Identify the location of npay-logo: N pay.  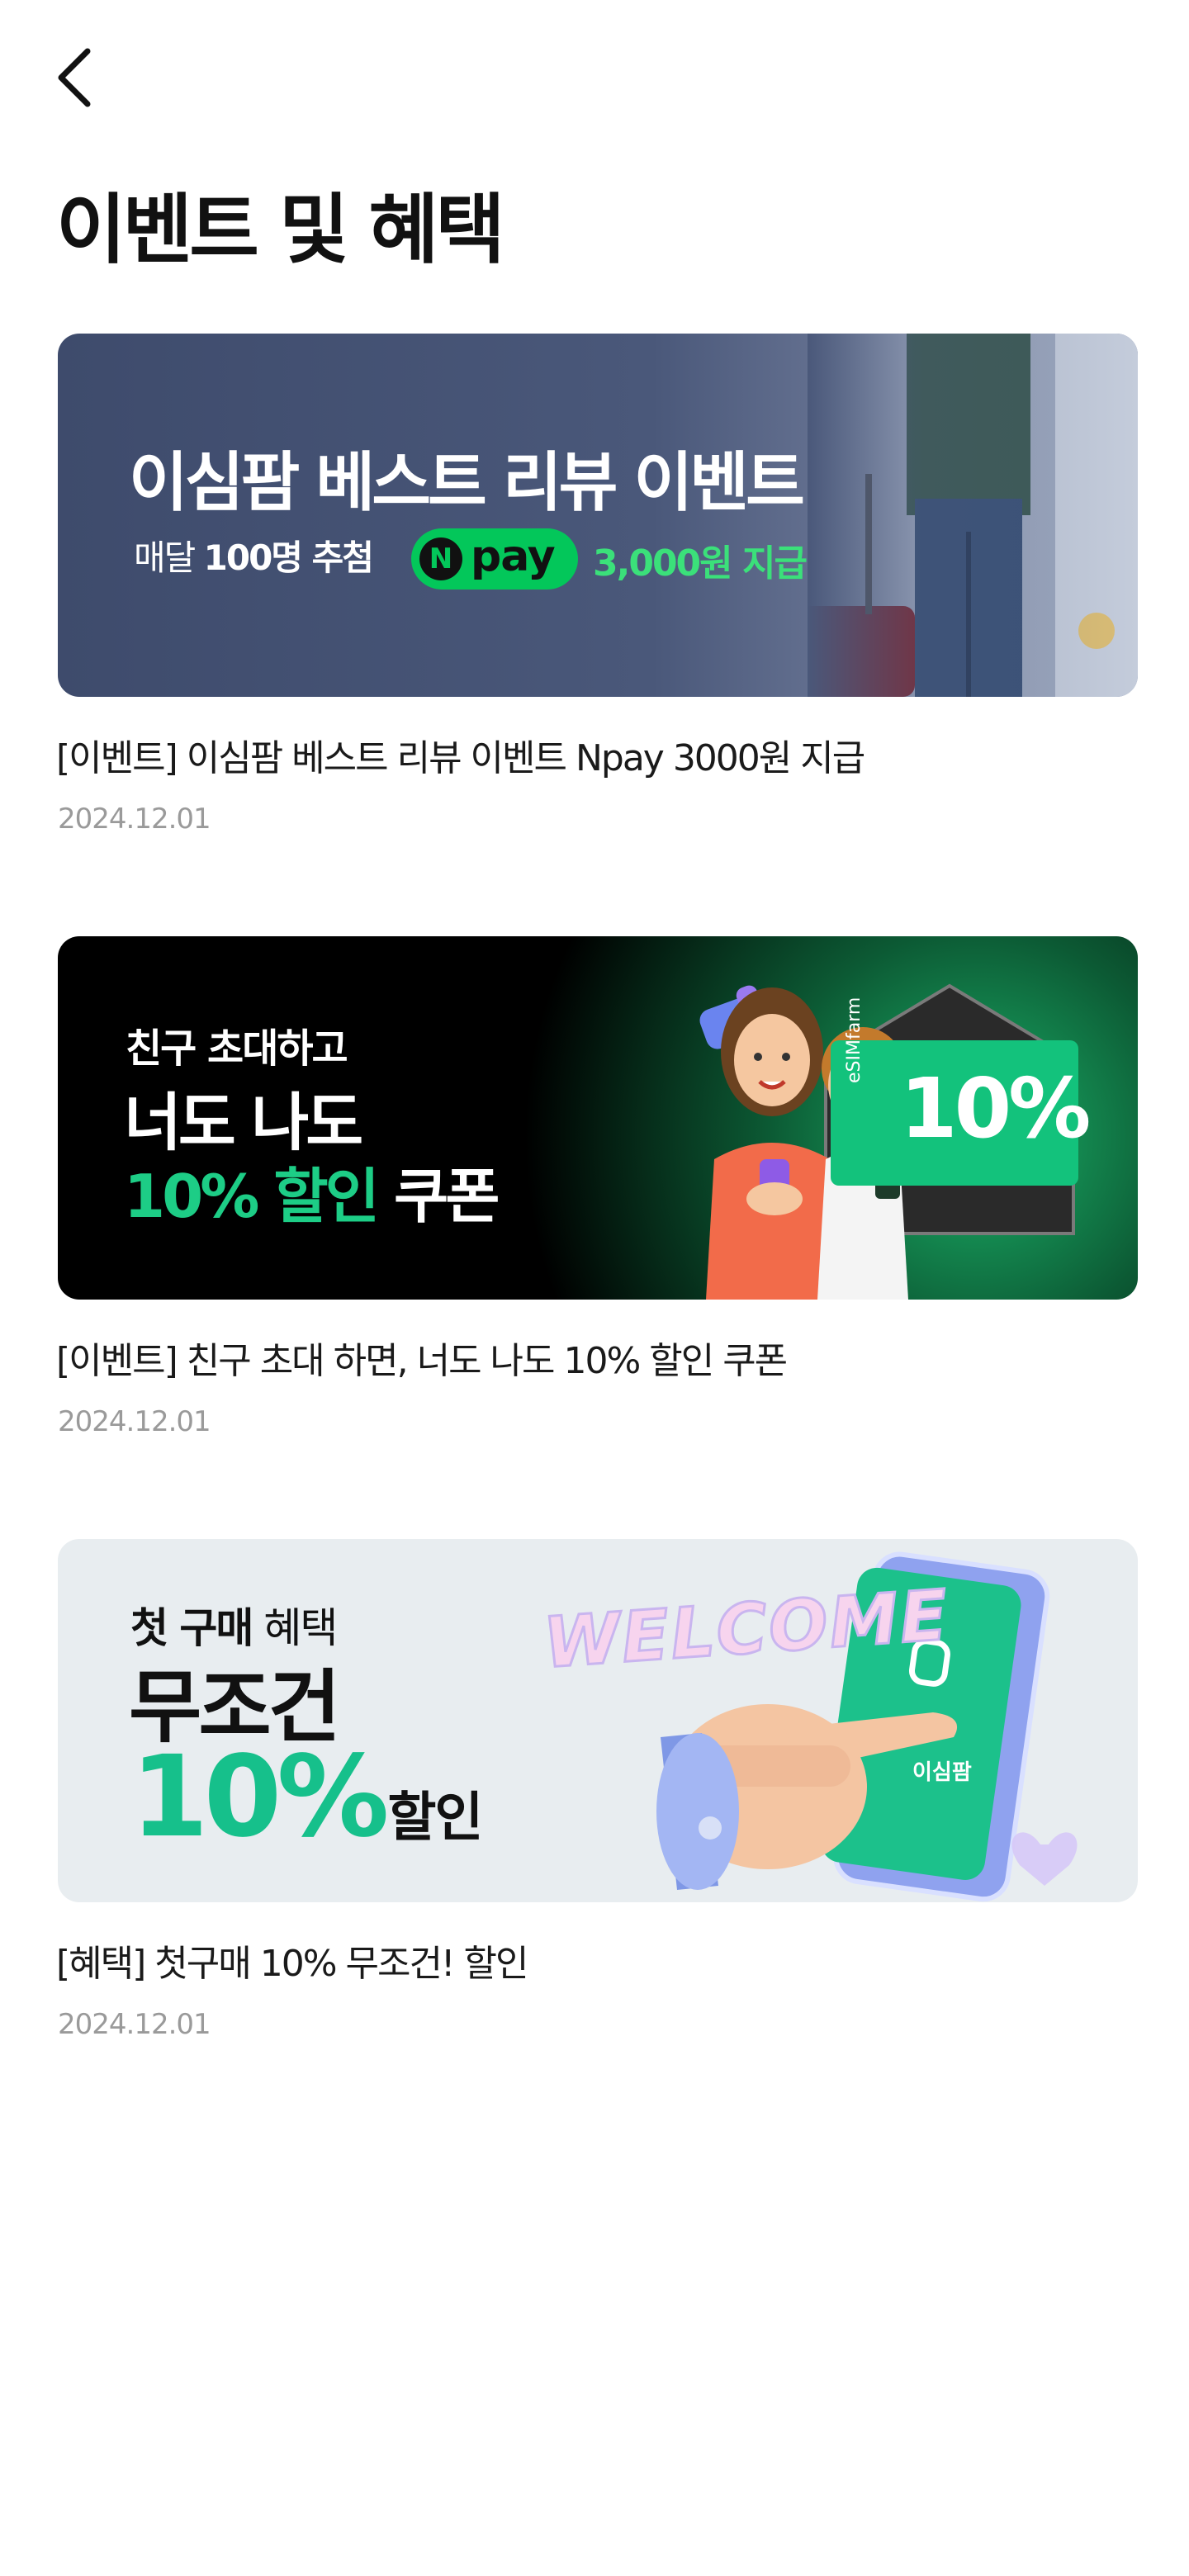
(494, 559).